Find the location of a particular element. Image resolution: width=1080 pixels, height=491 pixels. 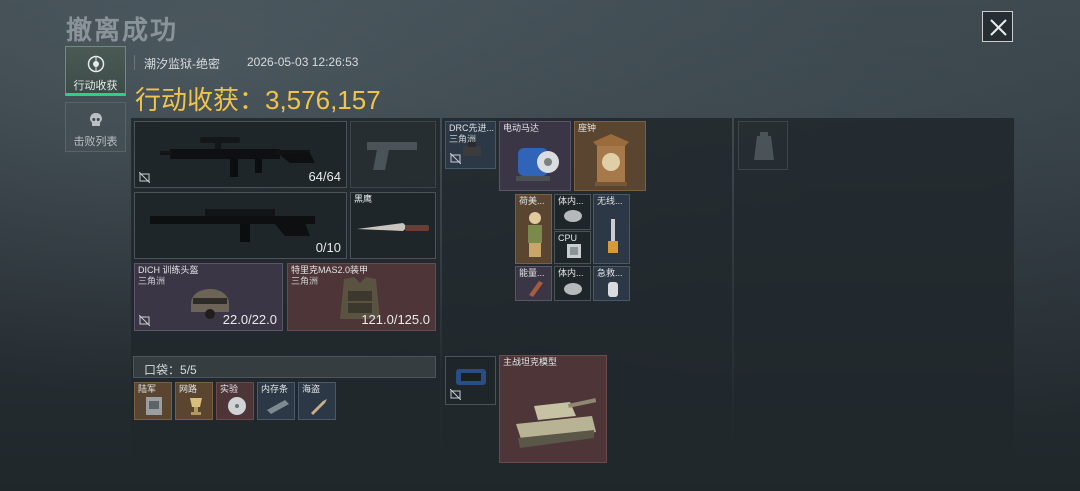

pistol-icon is located at coordinates (392, 156).